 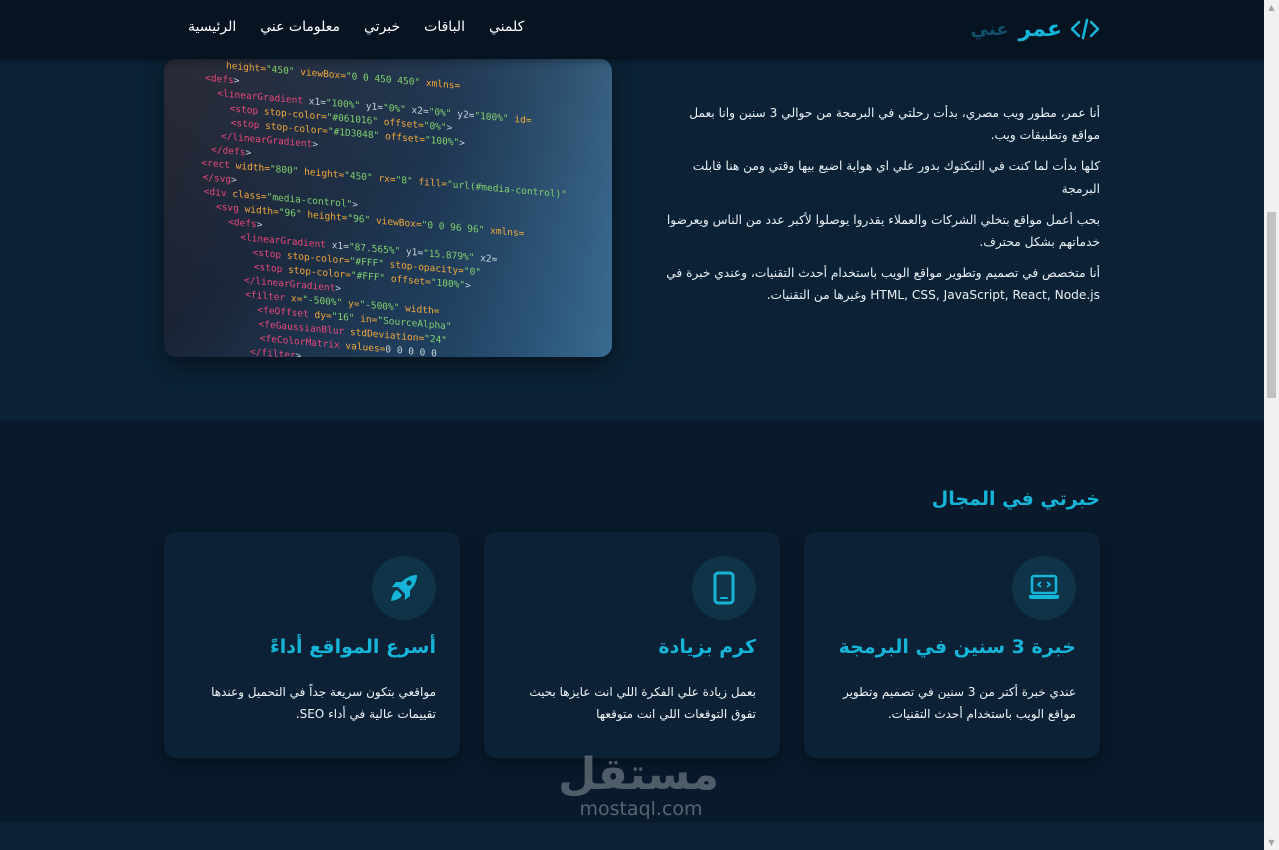 I want to click on card-title-generosity: كرم بزيادة, so click(x=707, y=647).